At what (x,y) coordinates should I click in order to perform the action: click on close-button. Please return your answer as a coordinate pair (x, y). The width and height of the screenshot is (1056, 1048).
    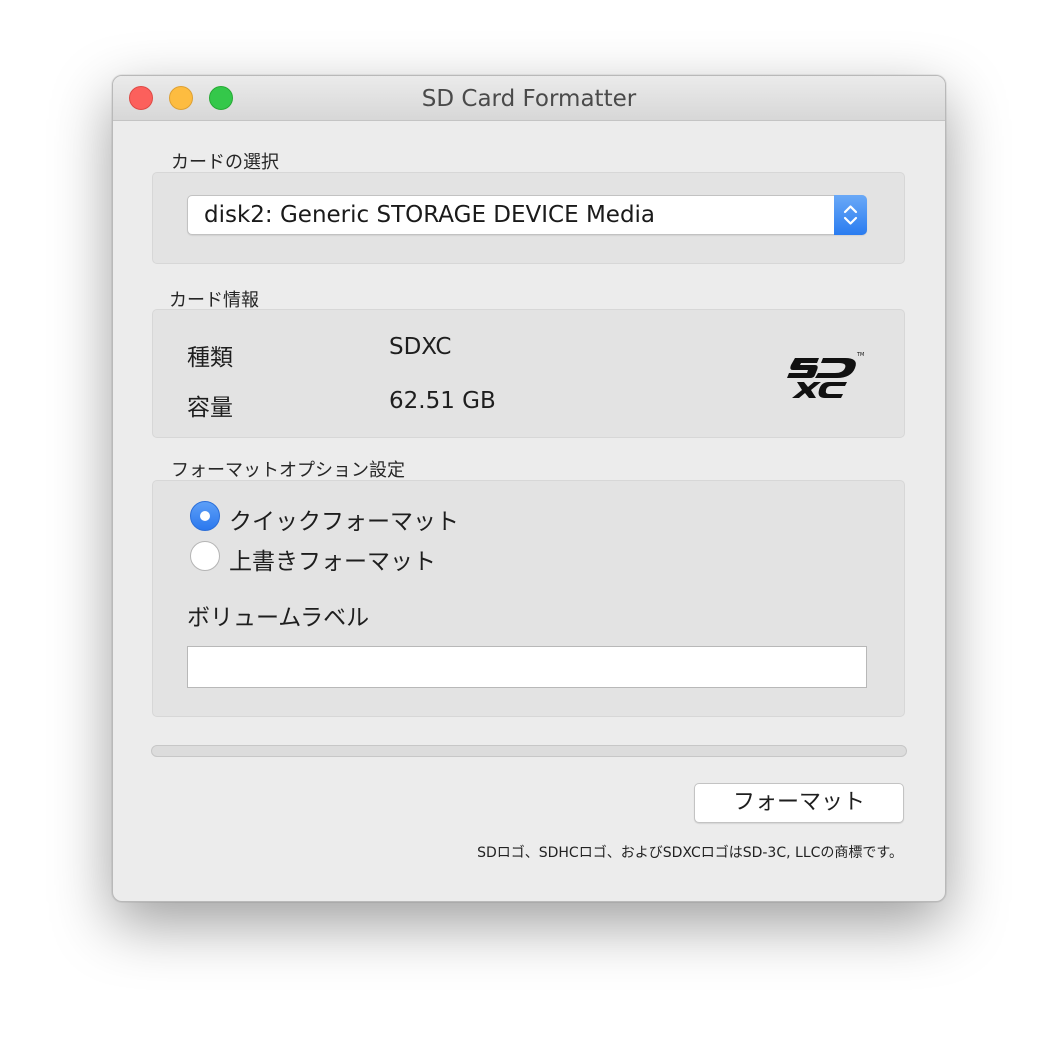
    Looking at the image, I should click on (141, 98).